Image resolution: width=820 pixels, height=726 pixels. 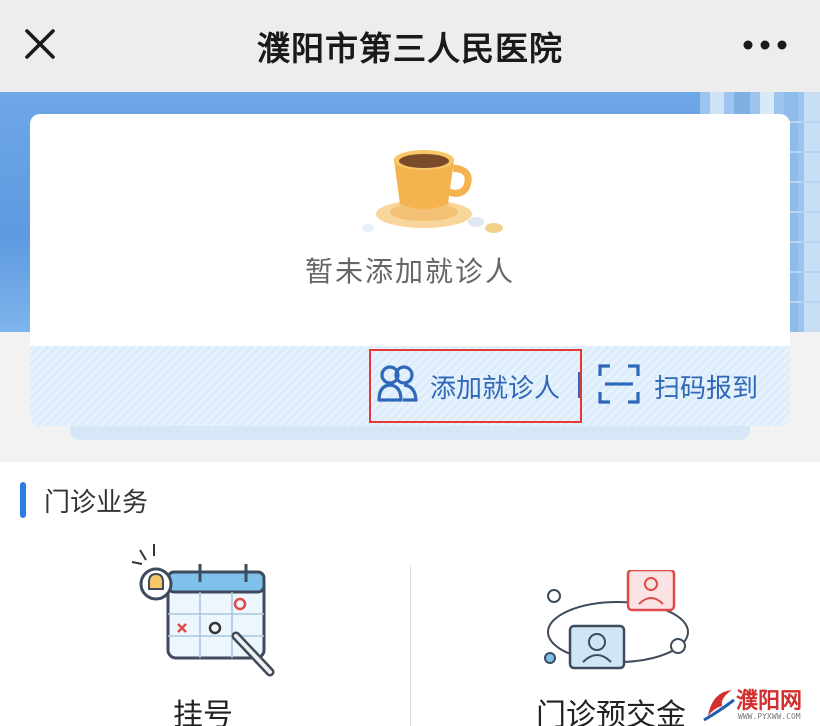 I want to click on watermark-text: 濮阳网, so click(x=769, y=701).